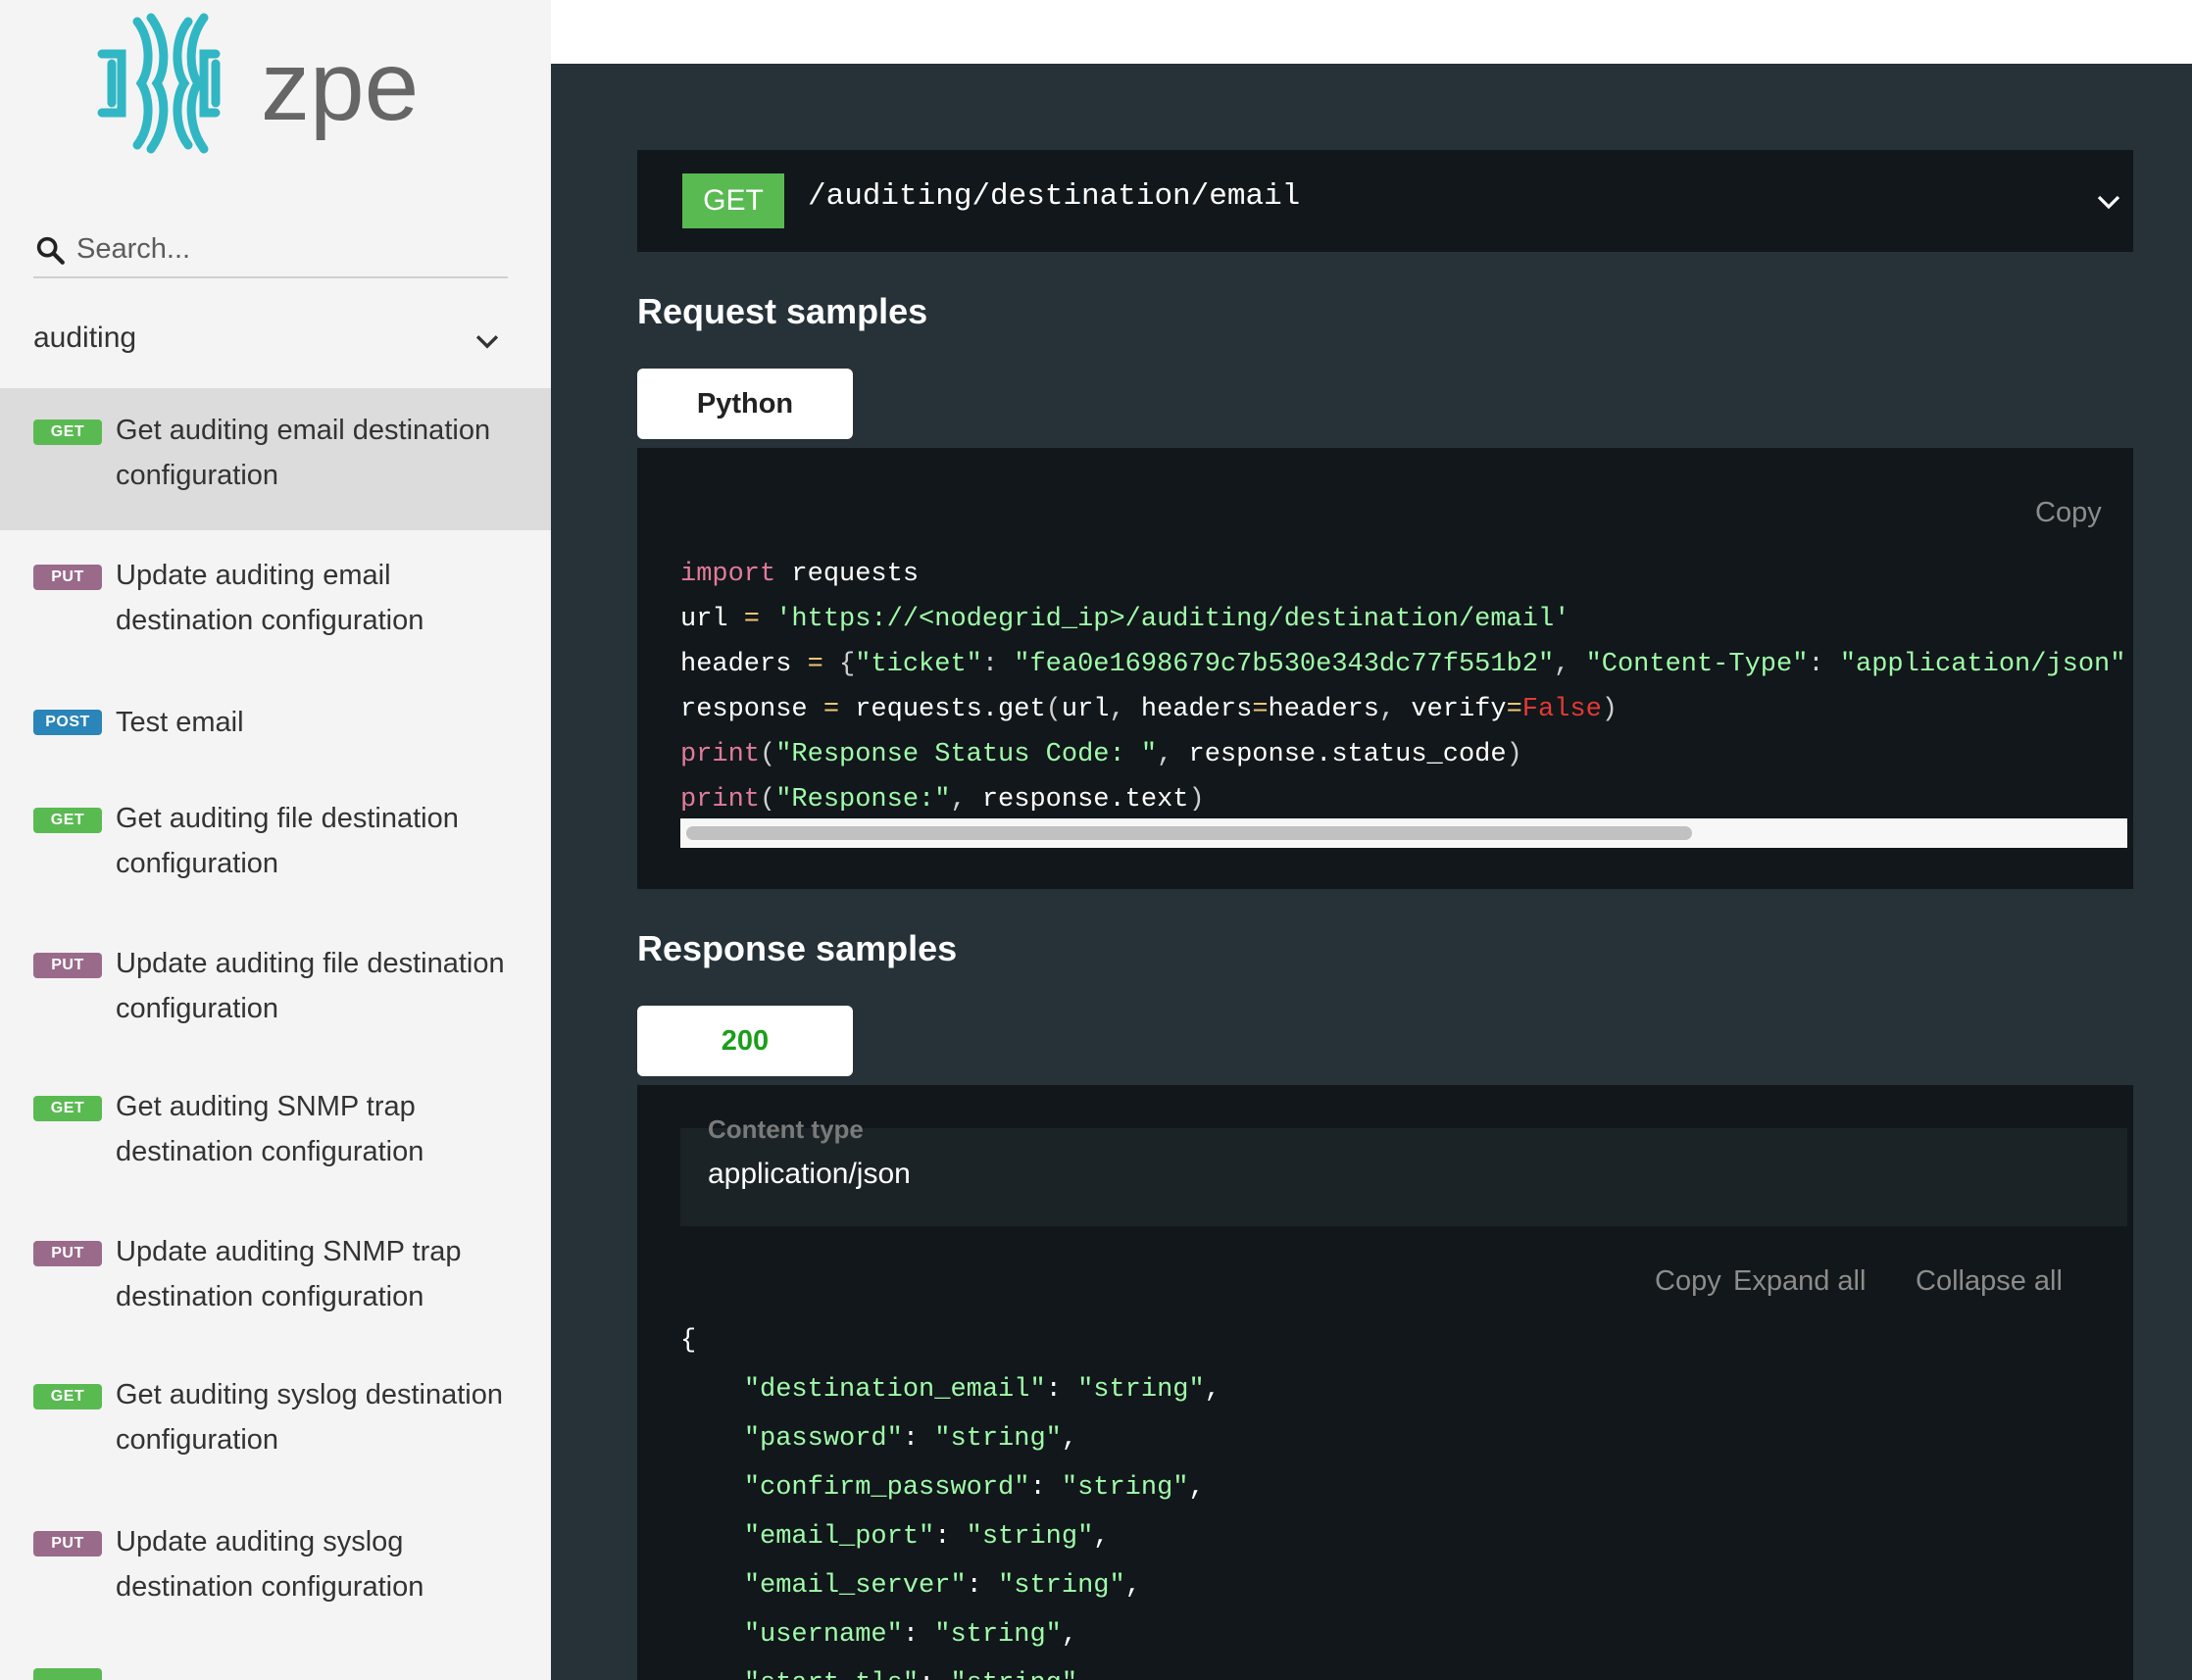 The width and height of the screenshot is (2192, 1680). I want to click on group-label: auditing, so click(85, 337).